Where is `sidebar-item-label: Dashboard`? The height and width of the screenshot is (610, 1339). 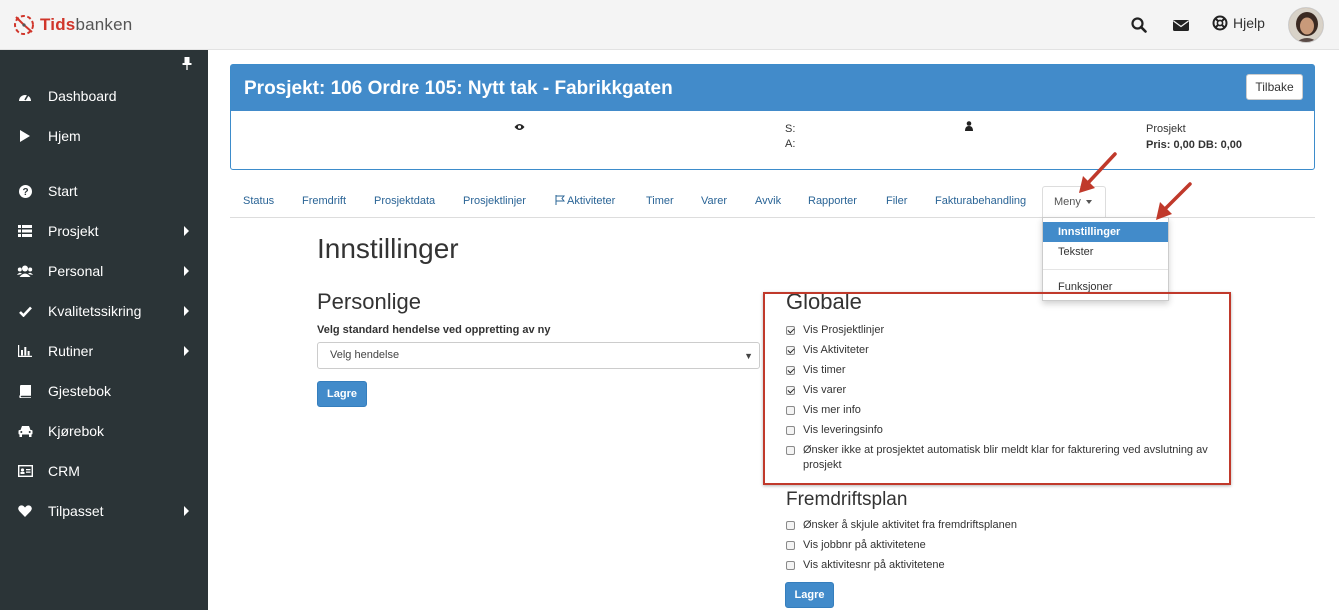
sidebar-item-label: Dashboard is located at coordinates (82, 96).